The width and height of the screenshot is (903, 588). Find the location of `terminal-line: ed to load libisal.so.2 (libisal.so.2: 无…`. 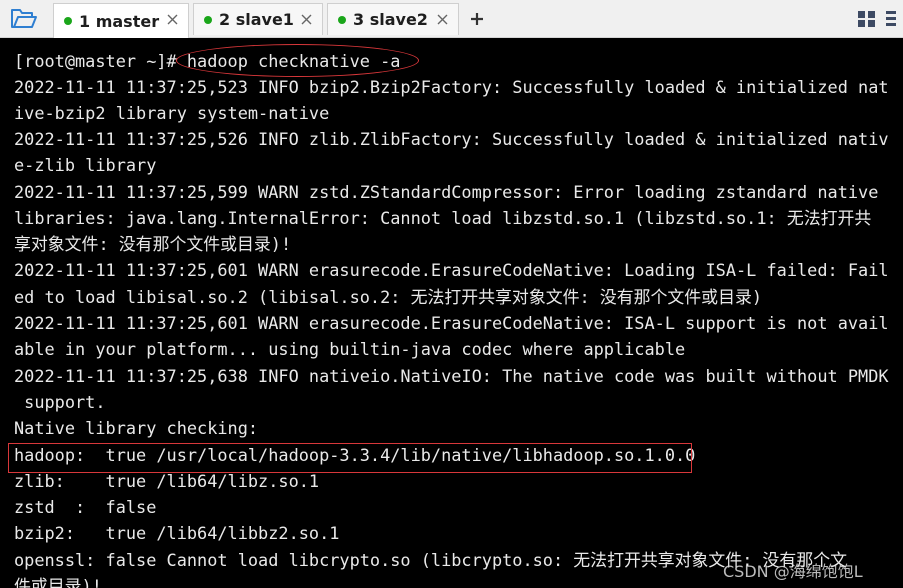

terminal-line: ed to load libisal.so.2 (libisal.so.2: 无… is located at coordinates (388, 297).